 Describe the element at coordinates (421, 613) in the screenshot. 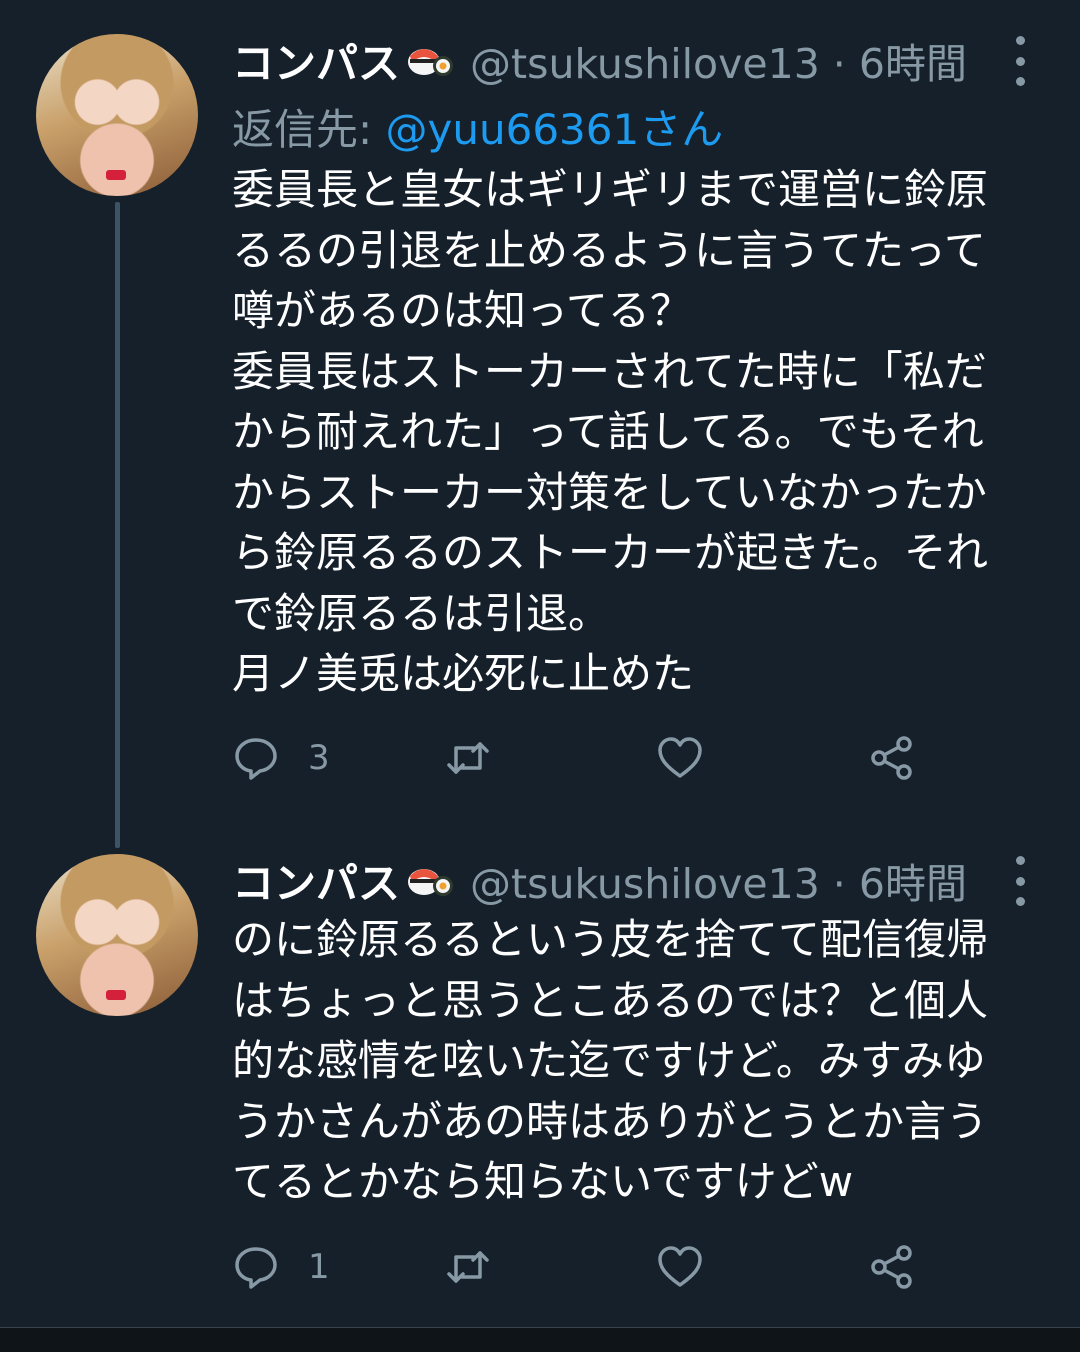

I see `tweet-text-line: で鈴原るるは引退。` at that location.